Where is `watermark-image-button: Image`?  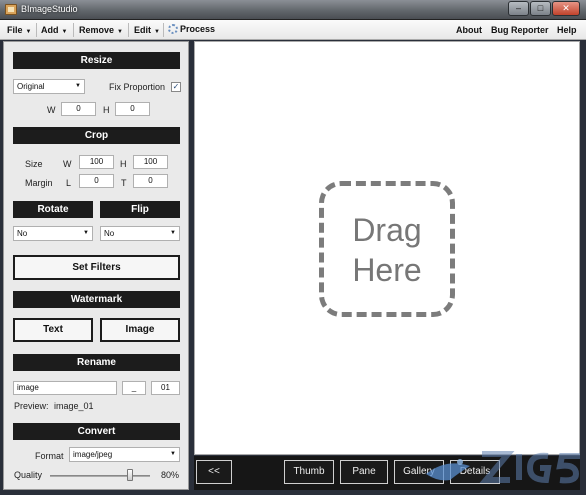
watermark-image-button: Image is located at coordinates (140, 330).